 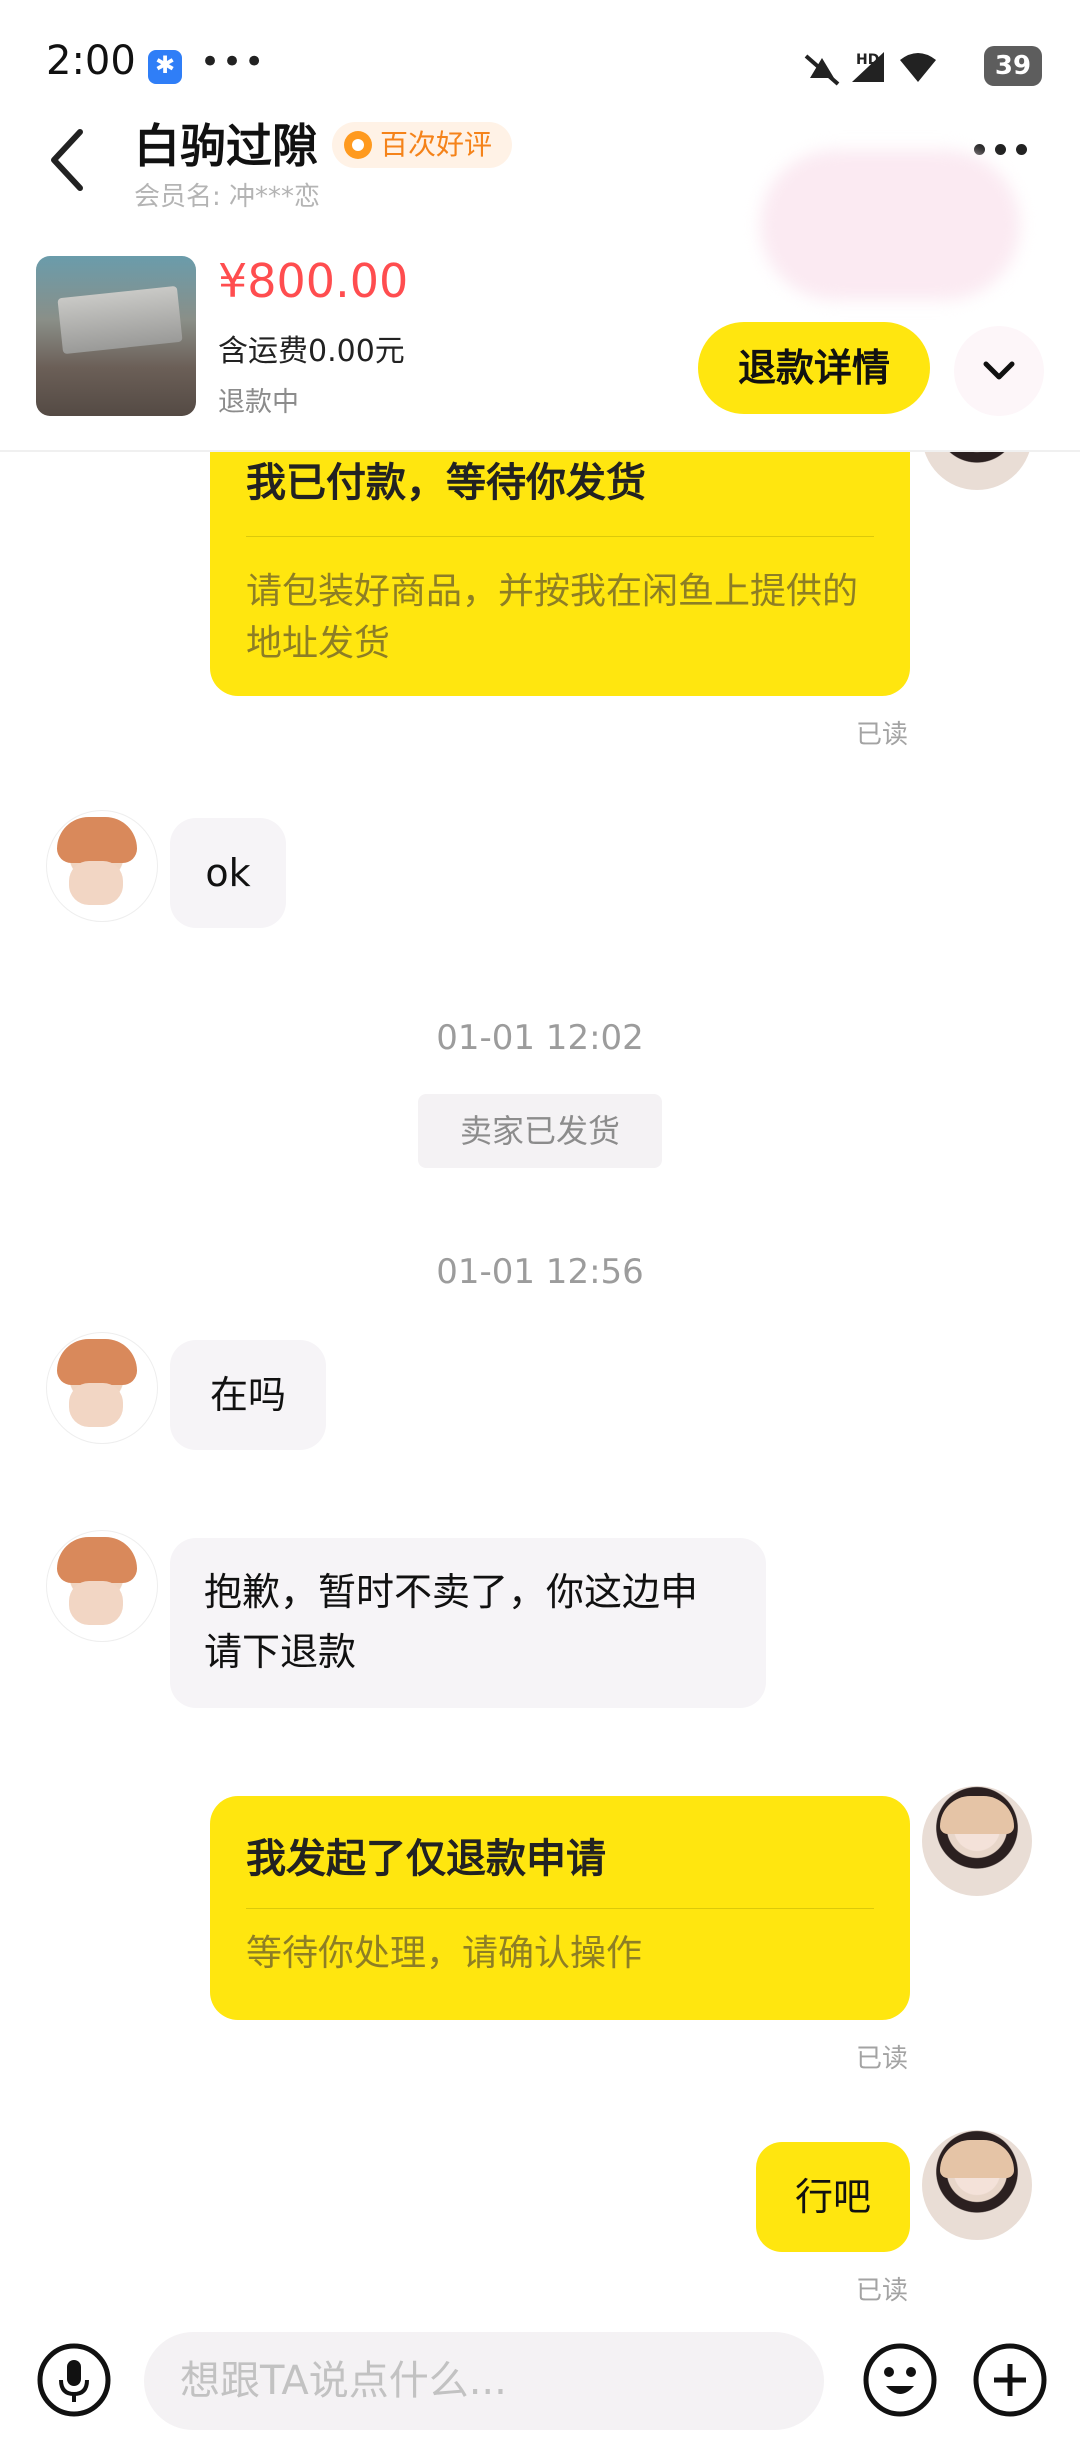 What do you see at coordinates (444, 1953) in the screenshot?
I see `card-body: 等待你处理，请确认操作` at bounding box center [444, 1953].